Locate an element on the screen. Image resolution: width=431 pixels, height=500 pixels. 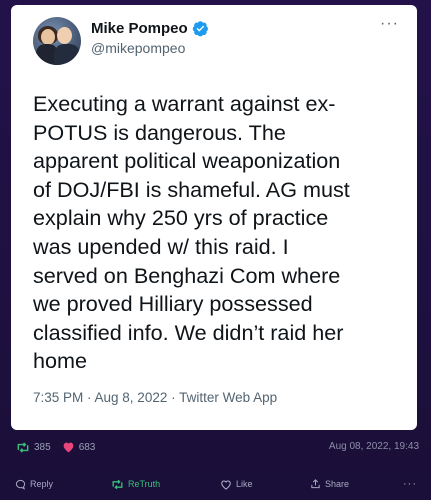
retruth-button: ReTruth is located at coordinates (135, 484).